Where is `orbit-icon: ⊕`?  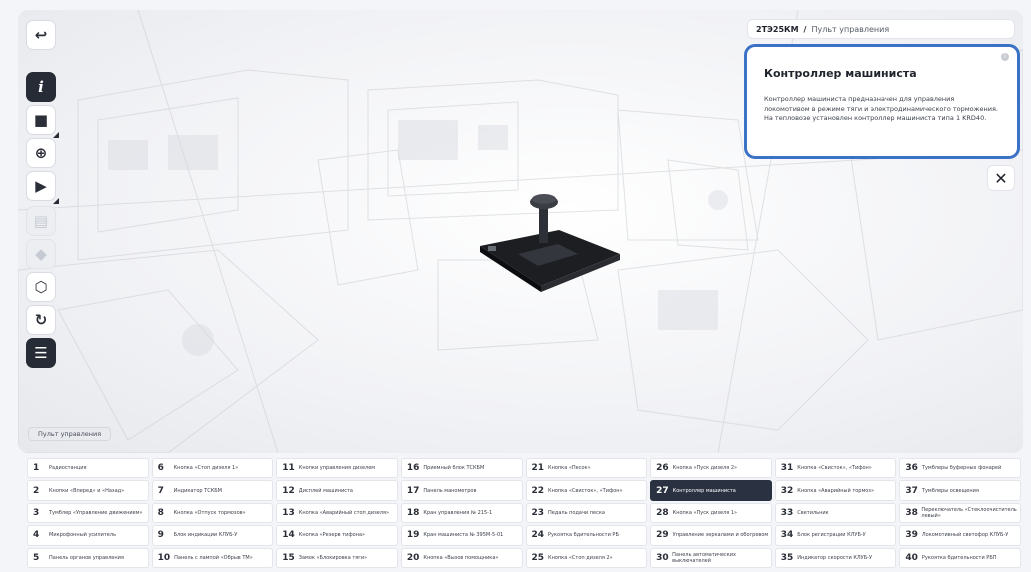
orbit-icon: ⊕ is located at coordinates (41, 153).